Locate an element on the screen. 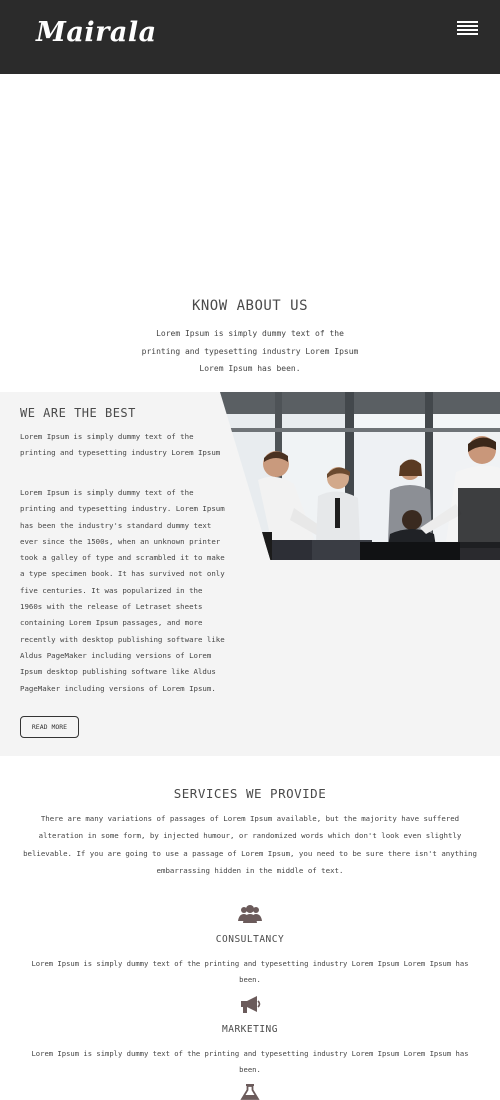 The width and height of the screenshot is (500, 1100). service-title-consultancy: CONSULTANCY is located at coordinates (250, 939).